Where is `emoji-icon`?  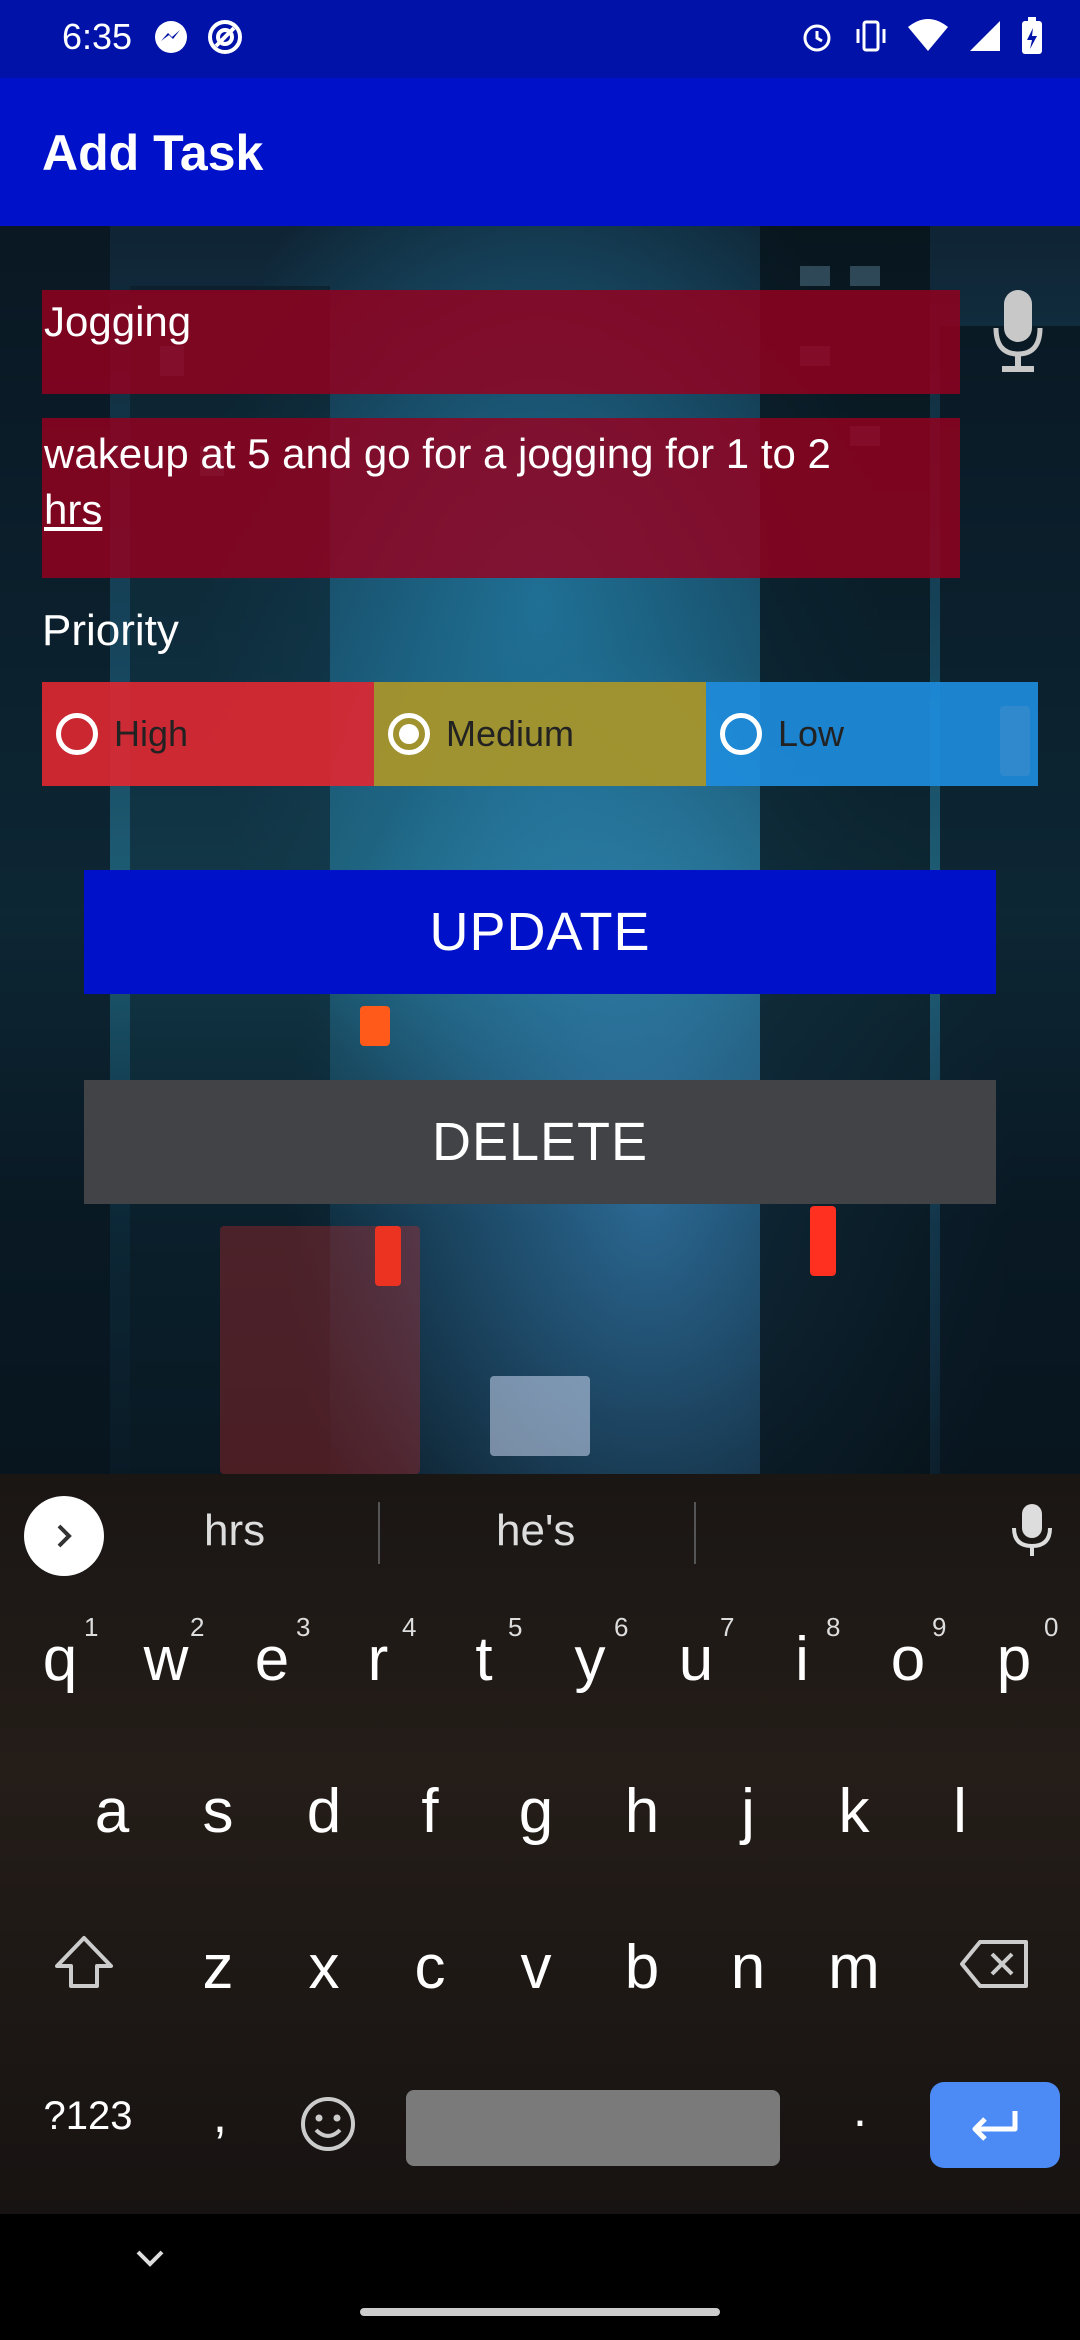 emoji-icon is located at coordinates (328, 2124).